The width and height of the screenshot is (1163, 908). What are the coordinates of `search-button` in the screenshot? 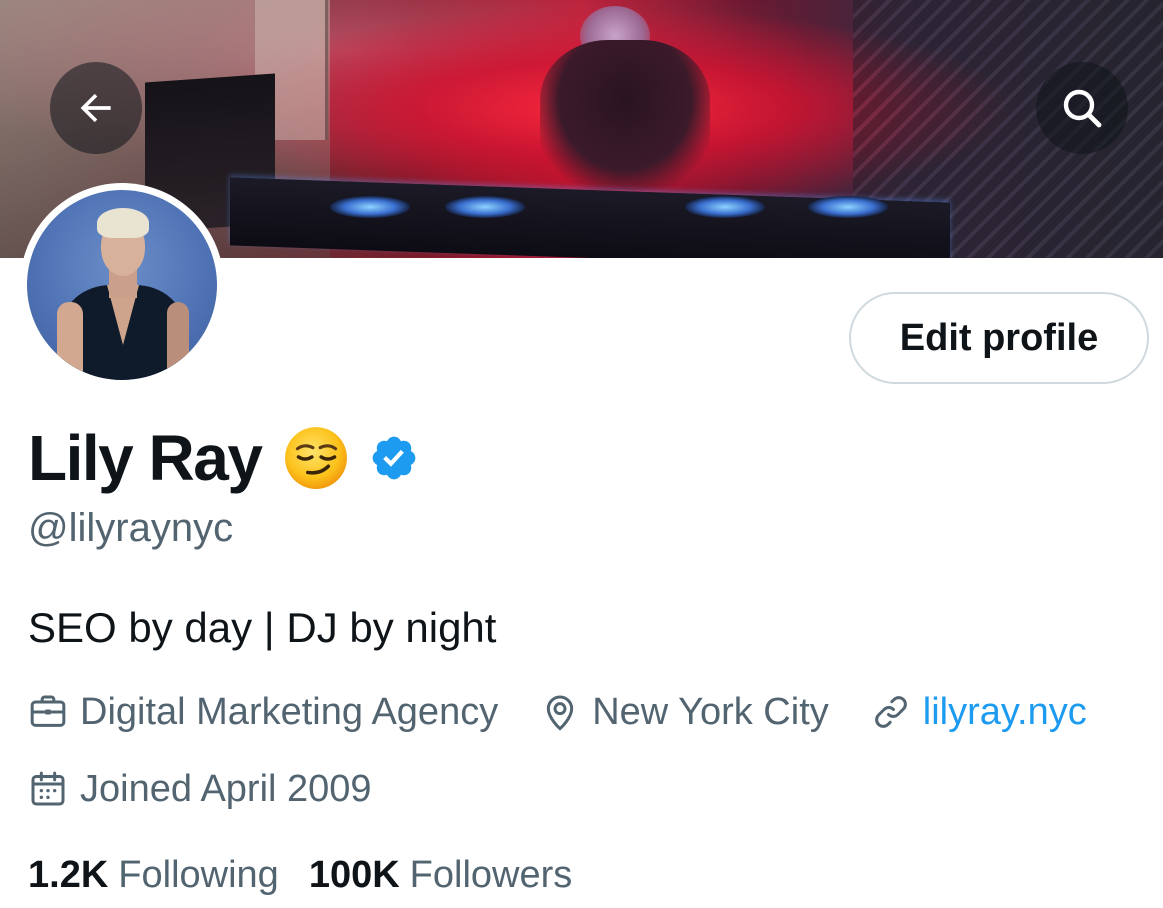 It's located at (1082, 108).